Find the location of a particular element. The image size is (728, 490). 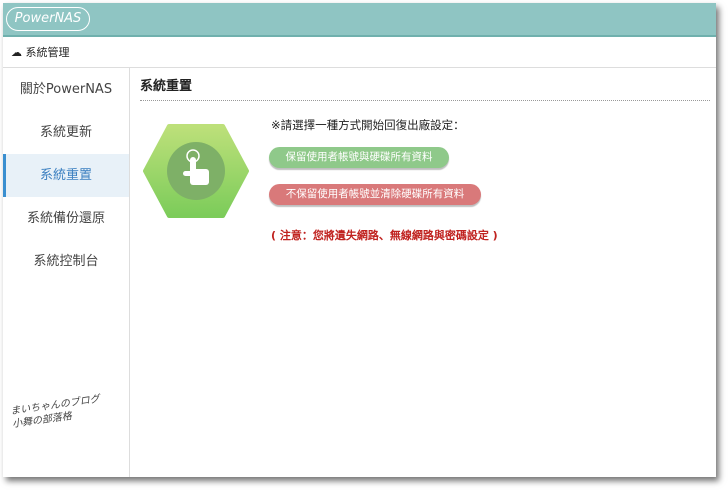

sidebar-item-backup: 系統備份還原 is located at coordinates (66, 218).